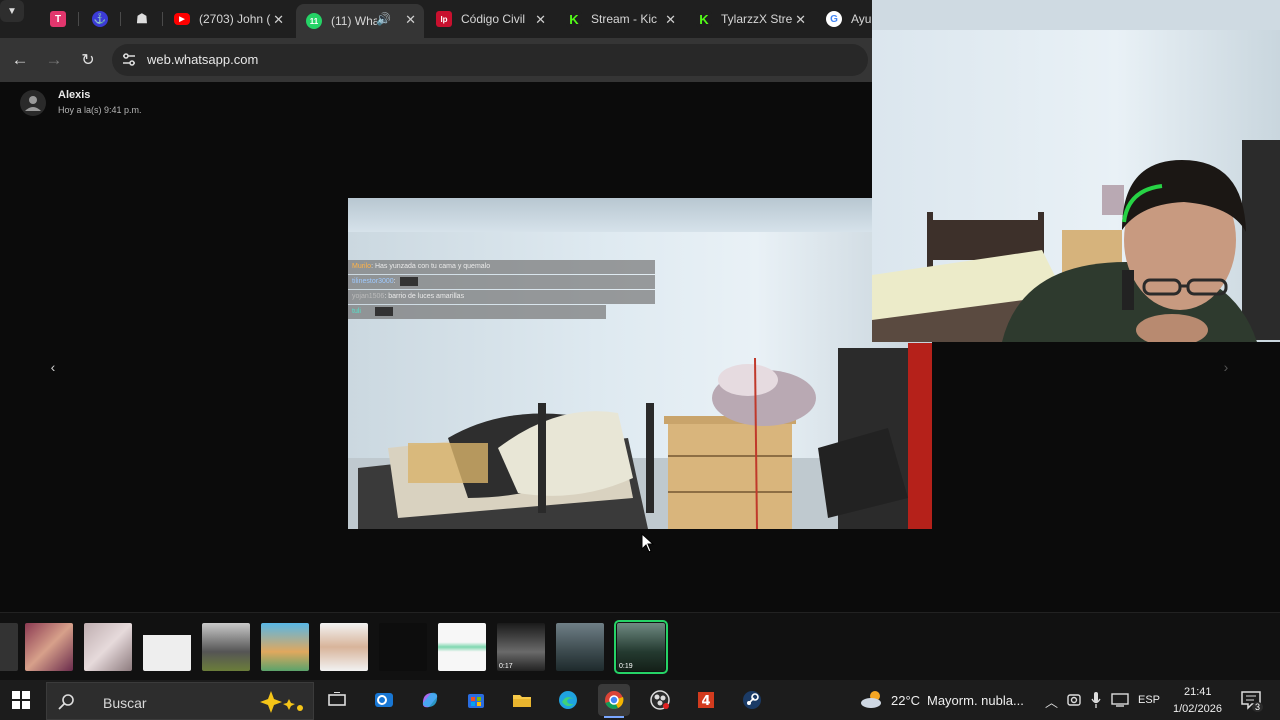 The height and width of the screenshot is (720, 1280). I want to click on back-button: ←, so click(20, 60).